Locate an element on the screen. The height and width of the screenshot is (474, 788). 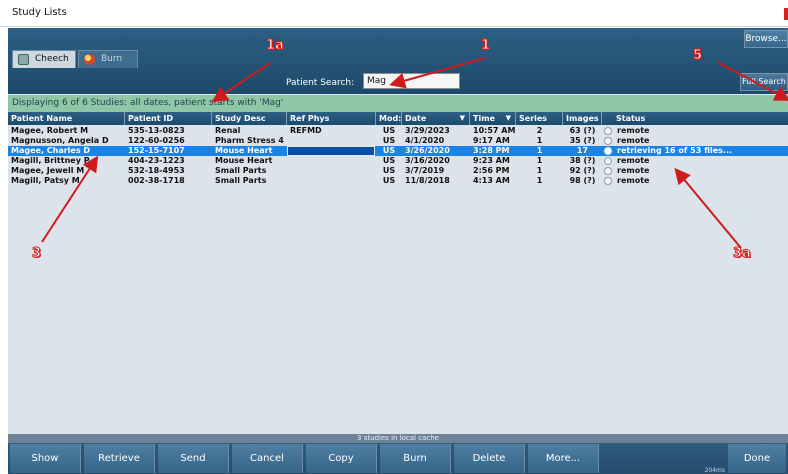
annotation-1a: 1a is located at coordinates (275, 46).